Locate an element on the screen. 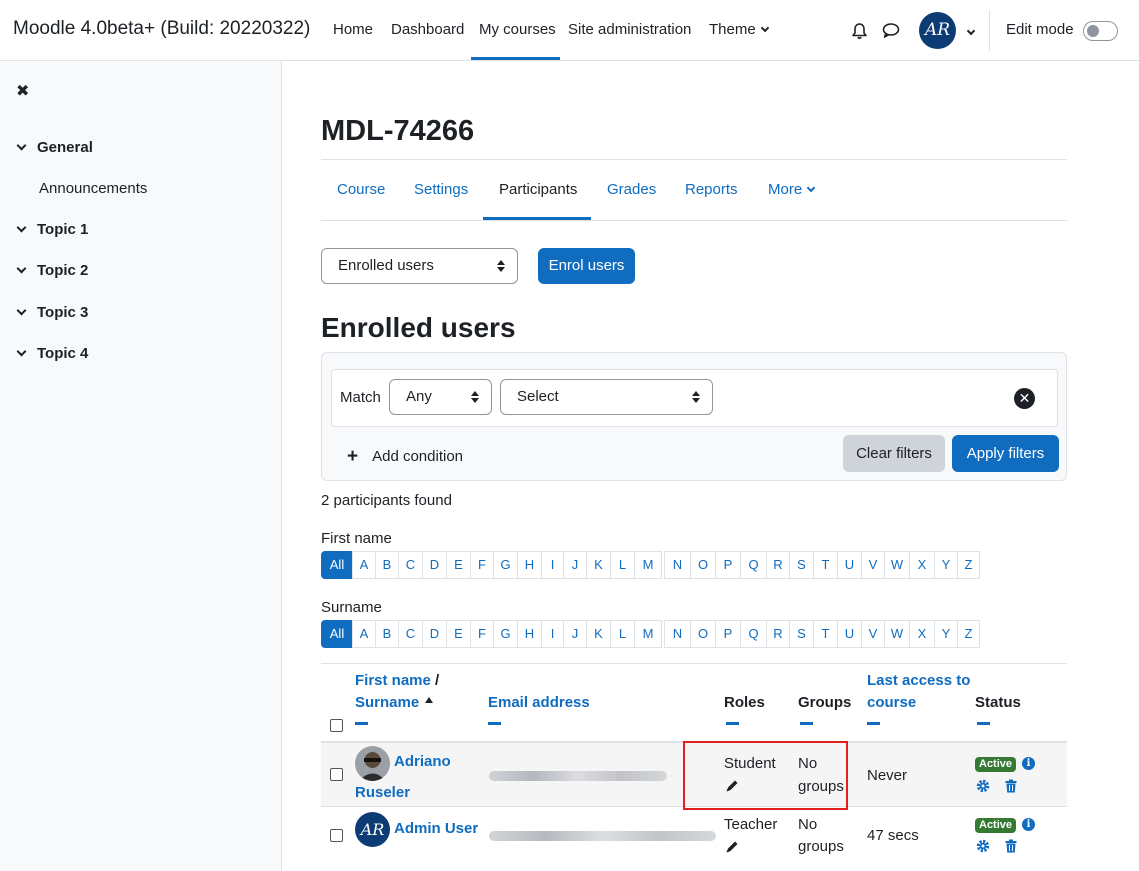 Image resolution: width=1139 pixels, height=871 pixels. tab-course: Course is located at coordinates (361, 189).